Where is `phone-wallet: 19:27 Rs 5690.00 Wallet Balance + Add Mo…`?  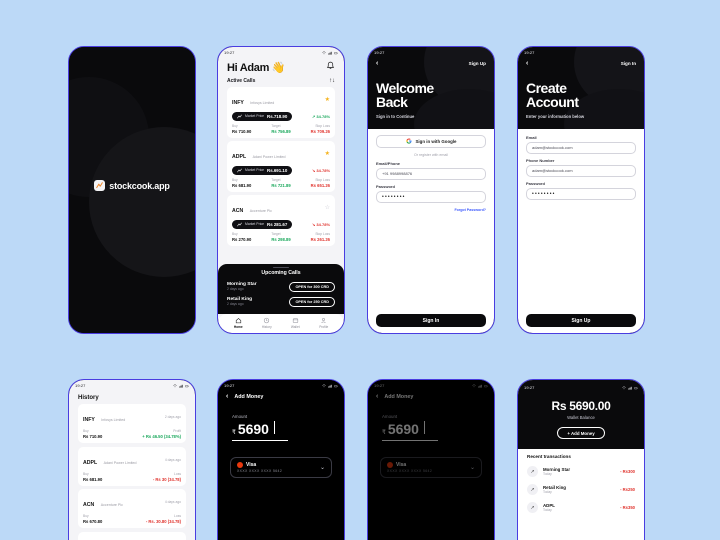
phone-wallet: 19:27 Rs 5690.00 Wallet Balance + Add Mo… is located at coordinates (581, 459).